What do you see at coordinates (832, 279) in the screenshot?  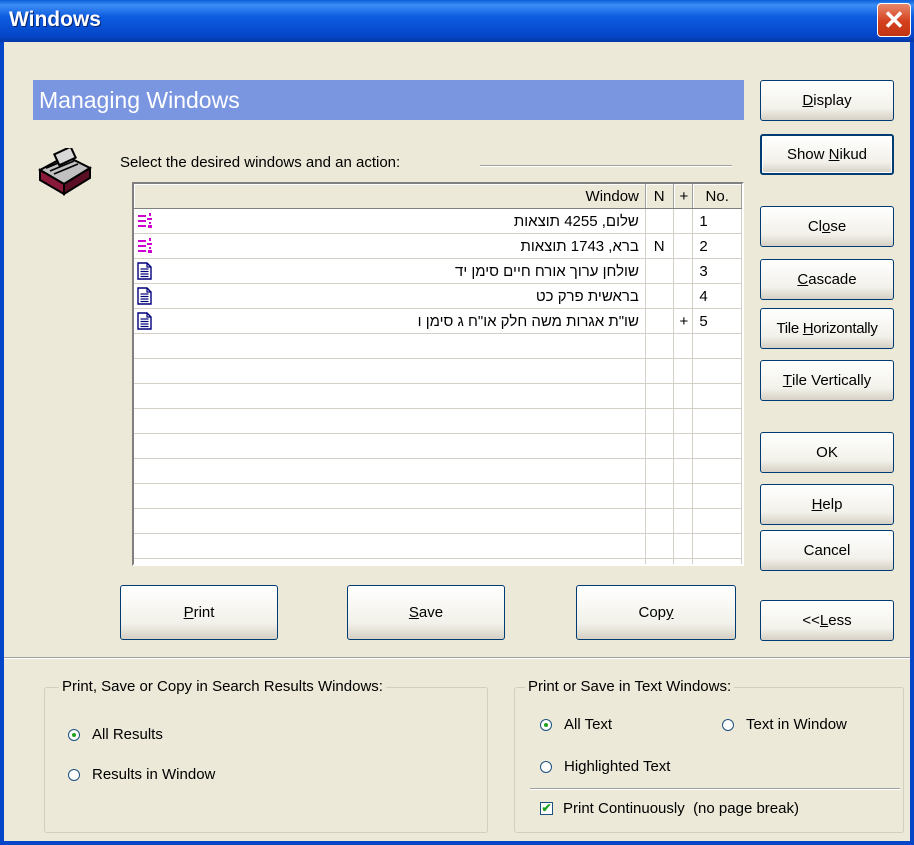 I see `cascade-label-post: ascade` at bounding box center [832, 279].